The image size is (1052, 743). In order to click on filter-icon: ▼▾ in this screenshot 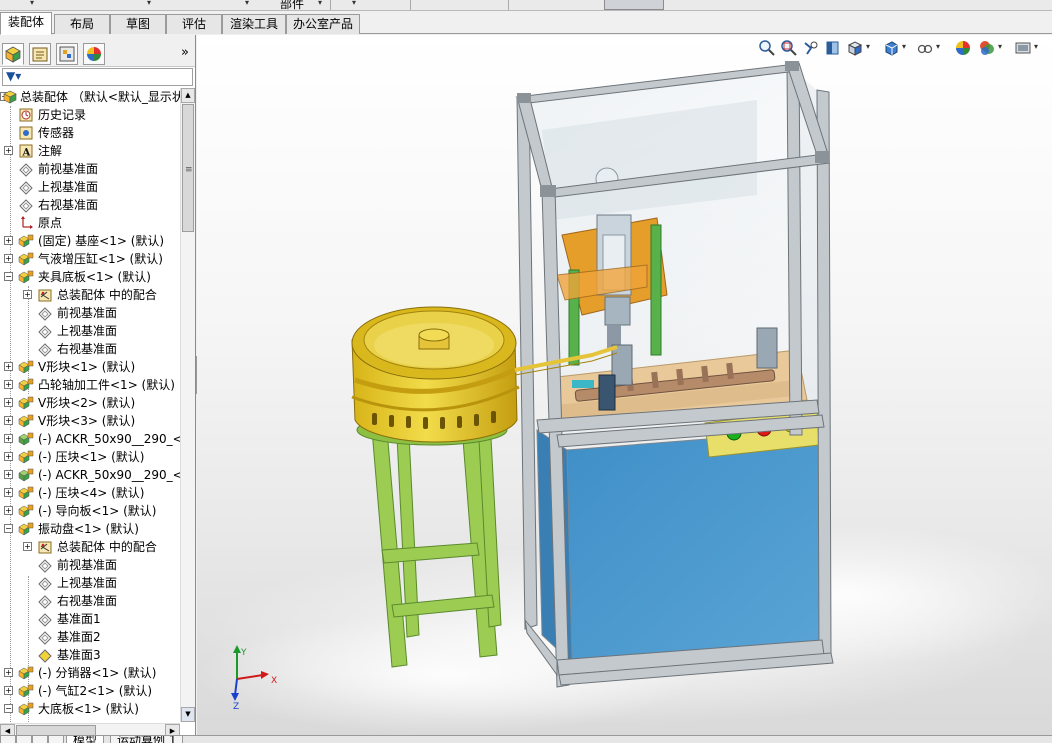, I will do `click(13, 76)`.